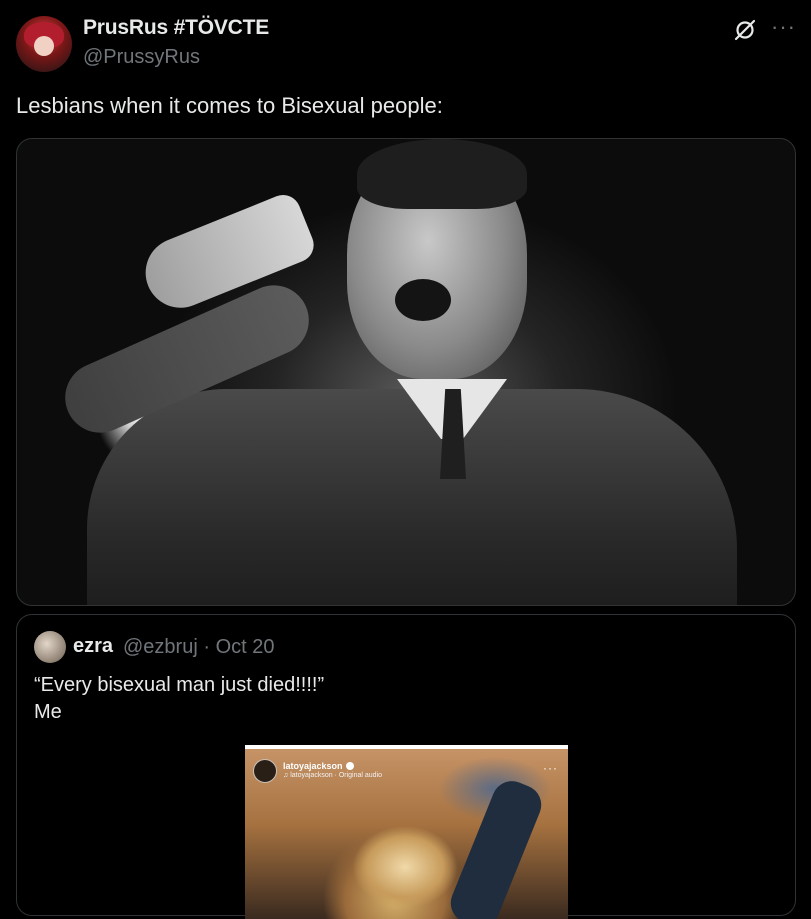 This screenshot has width=811, height=919. What do you see at coordinates (783, 27) in the screenshot?
I see `more-icon: ···` at bounding box center [783, 27].